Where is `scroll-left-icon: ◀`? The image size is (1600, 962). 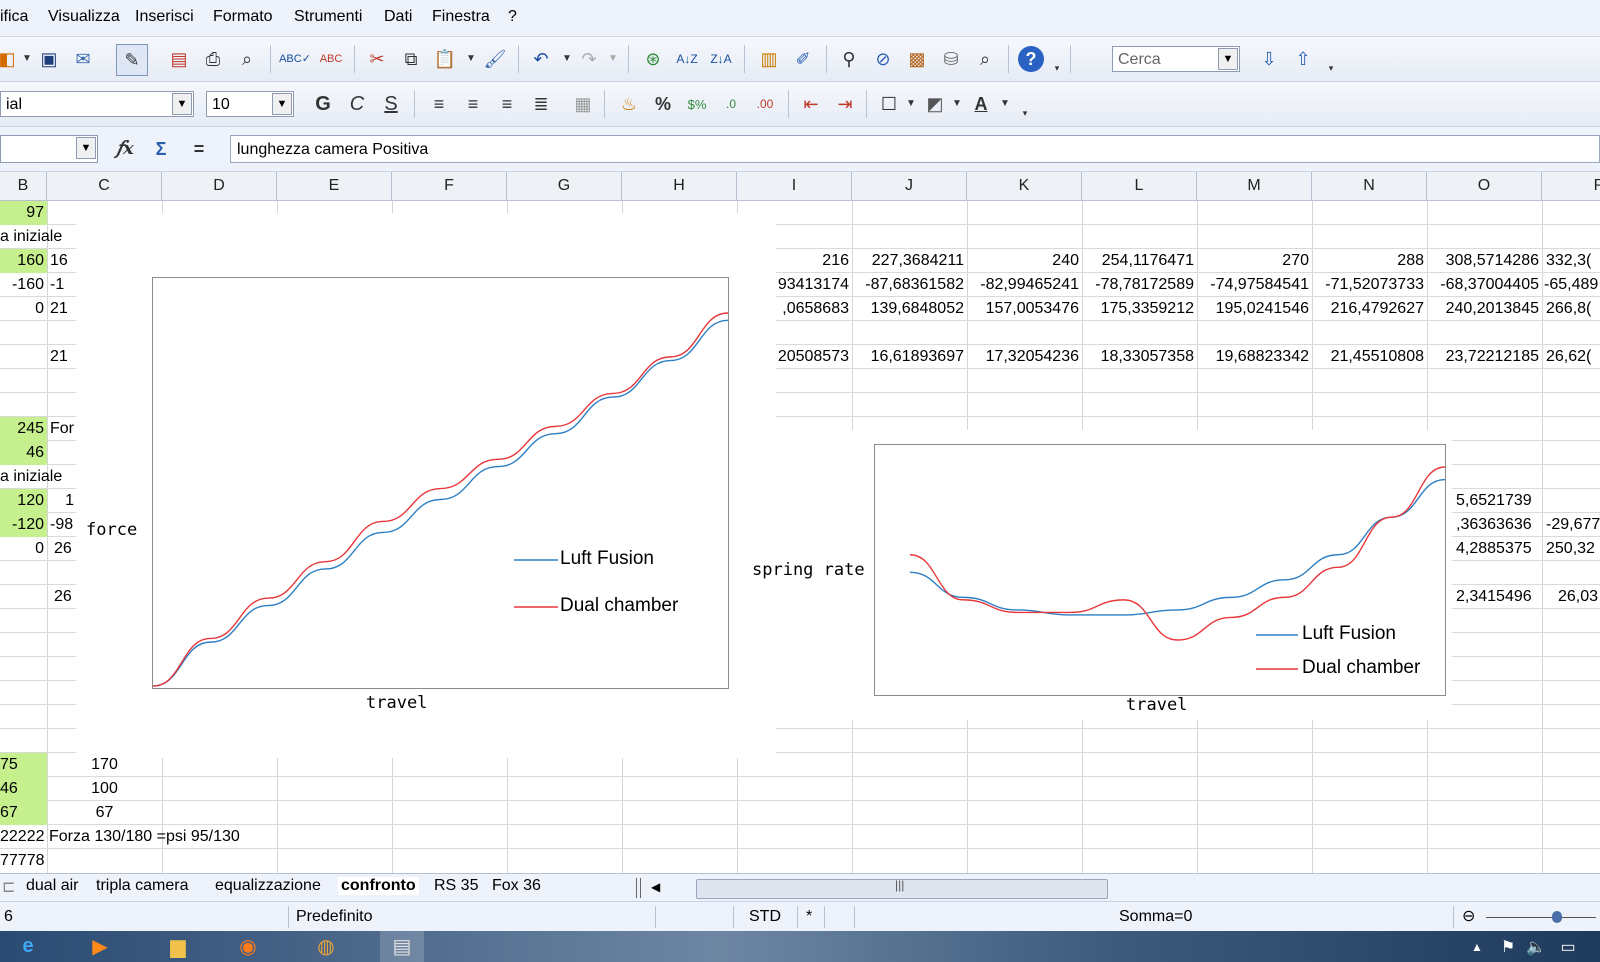
scroll-left-icon: ◀ is located at coordinates (655, 887).